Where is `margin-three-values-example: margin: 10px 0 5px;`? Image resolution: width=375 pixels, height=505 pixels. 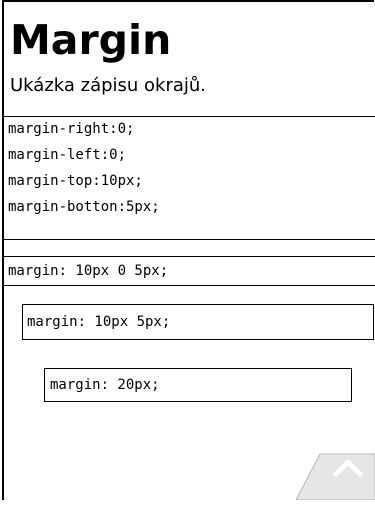 margin-three-values-example: margin: 10px 0 5px; is located at coordinates (189, 271).